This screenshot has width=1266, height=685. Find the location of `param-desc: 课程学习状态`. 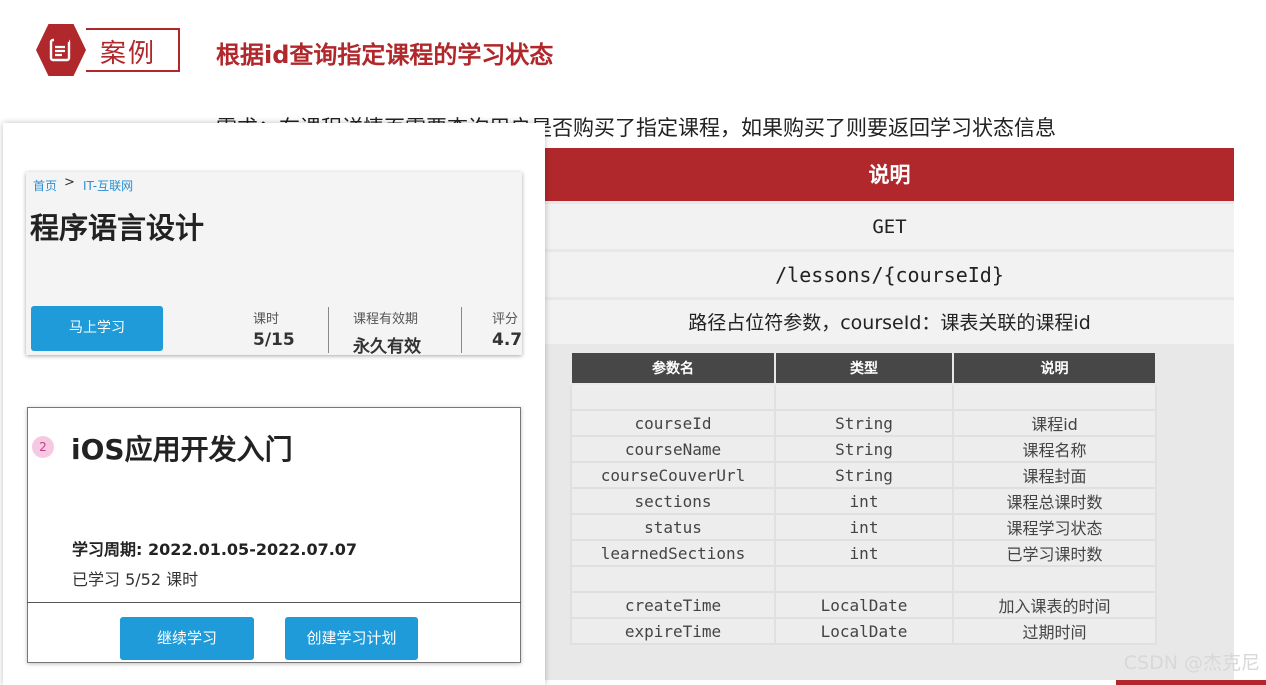

param-desc: 课程学习状态 is located at coordinates (1054, 527).